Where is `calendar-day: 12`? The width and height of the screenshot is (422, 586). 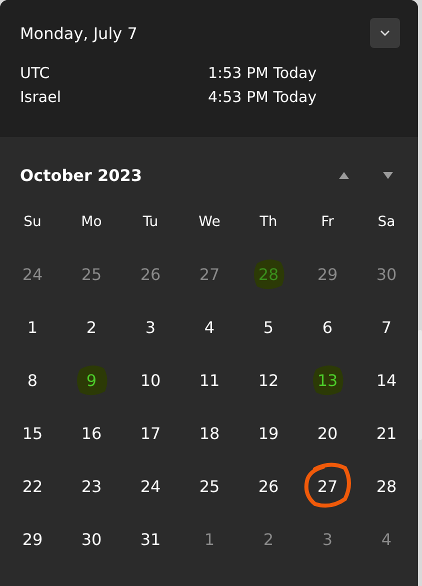
calendar-day: 12 is located at coordinates (268, 380).